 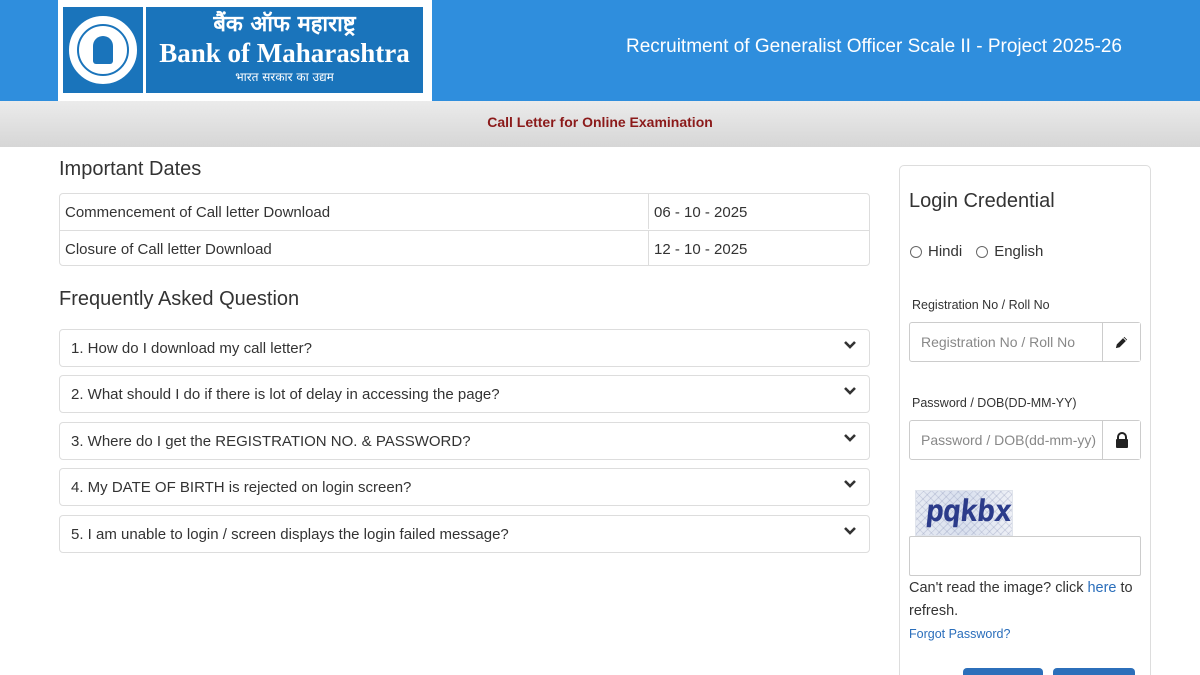 What do you see at coordinates (1018, 251) in the screenshot?
I see `language-label-english: English` at bounding box center [1018, 251].